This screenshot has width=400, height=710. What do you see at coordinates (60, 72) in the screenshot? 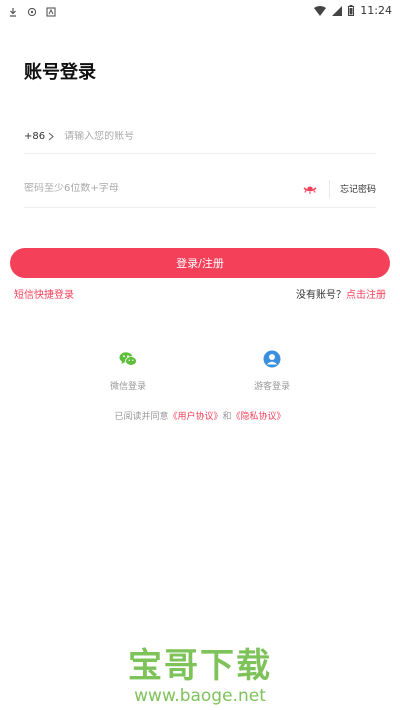
I see `page-title: 账号登录` at bounding box center [60, 72].